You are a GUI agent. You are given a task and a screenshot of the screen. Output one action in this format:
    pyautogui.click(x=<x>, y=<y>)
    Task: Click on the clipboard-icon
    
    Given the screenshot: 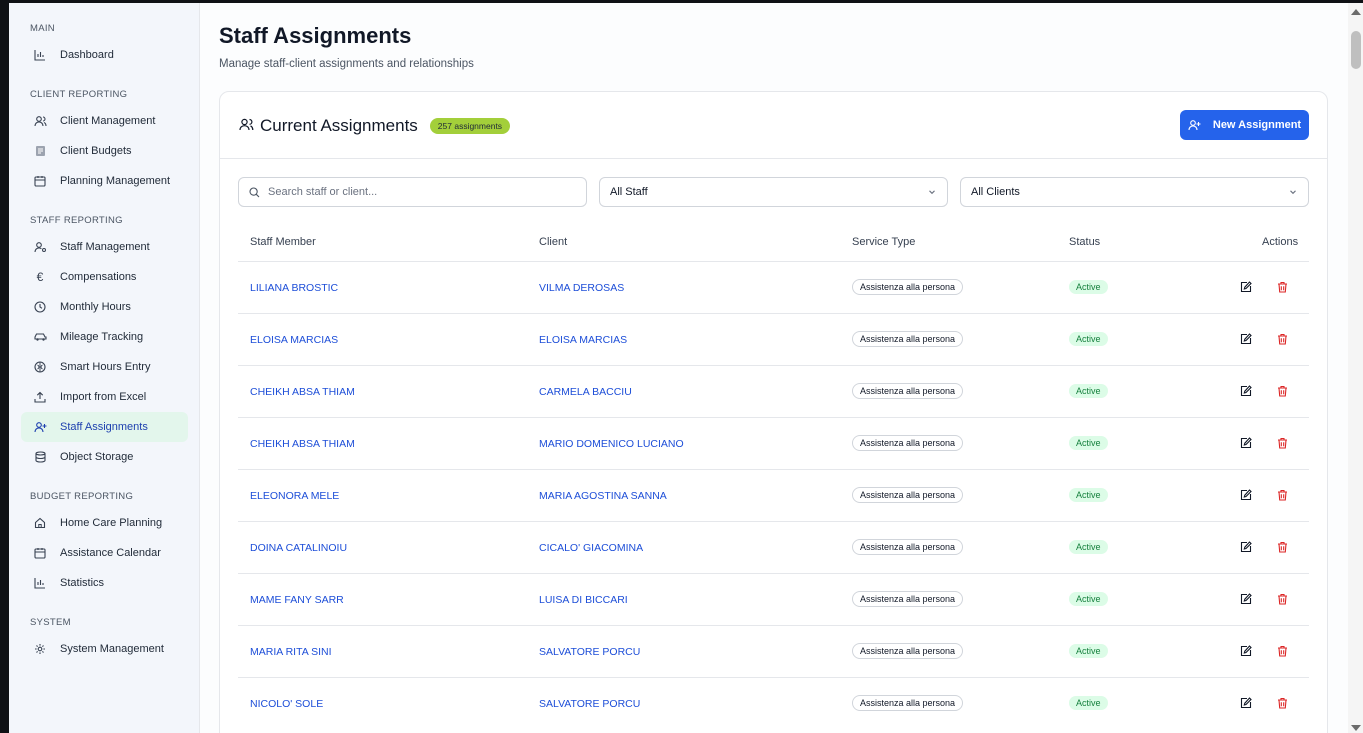 What is the action you would take?
    pyautogui.click(x=40, y=151)
    